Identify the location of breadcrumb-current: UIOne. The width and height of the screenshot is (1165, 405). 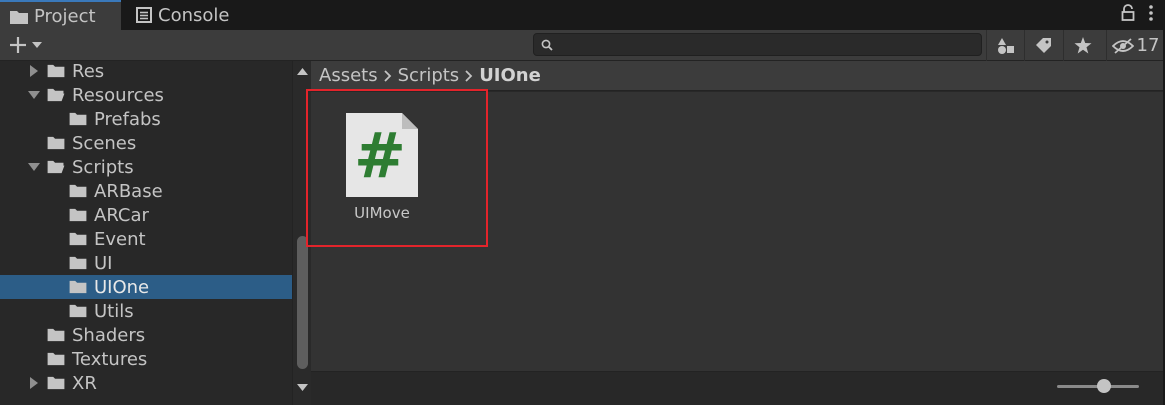
(510, 75).